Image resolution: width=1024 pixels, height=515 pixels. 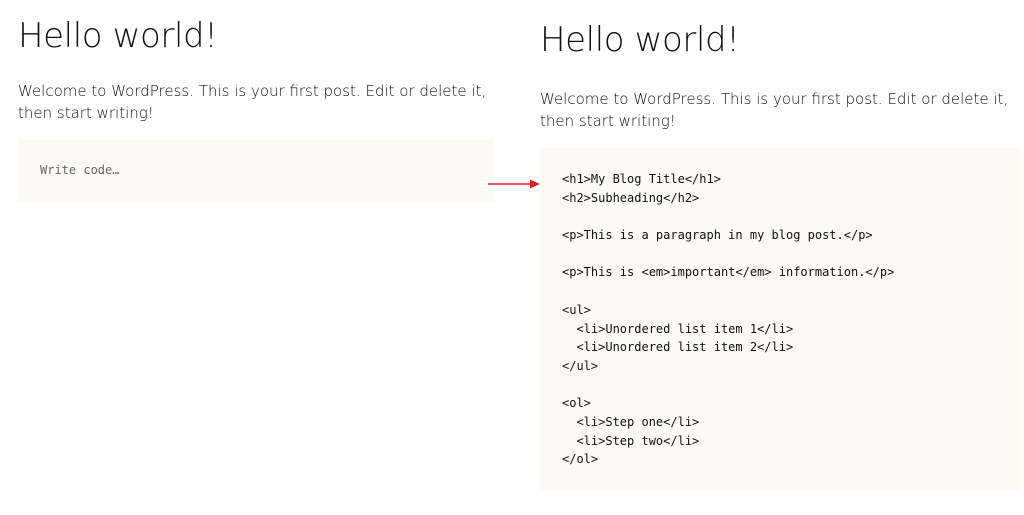 I want to click on code-line: <li>Unordered list item 2</li>, so click(x=678, y=347).